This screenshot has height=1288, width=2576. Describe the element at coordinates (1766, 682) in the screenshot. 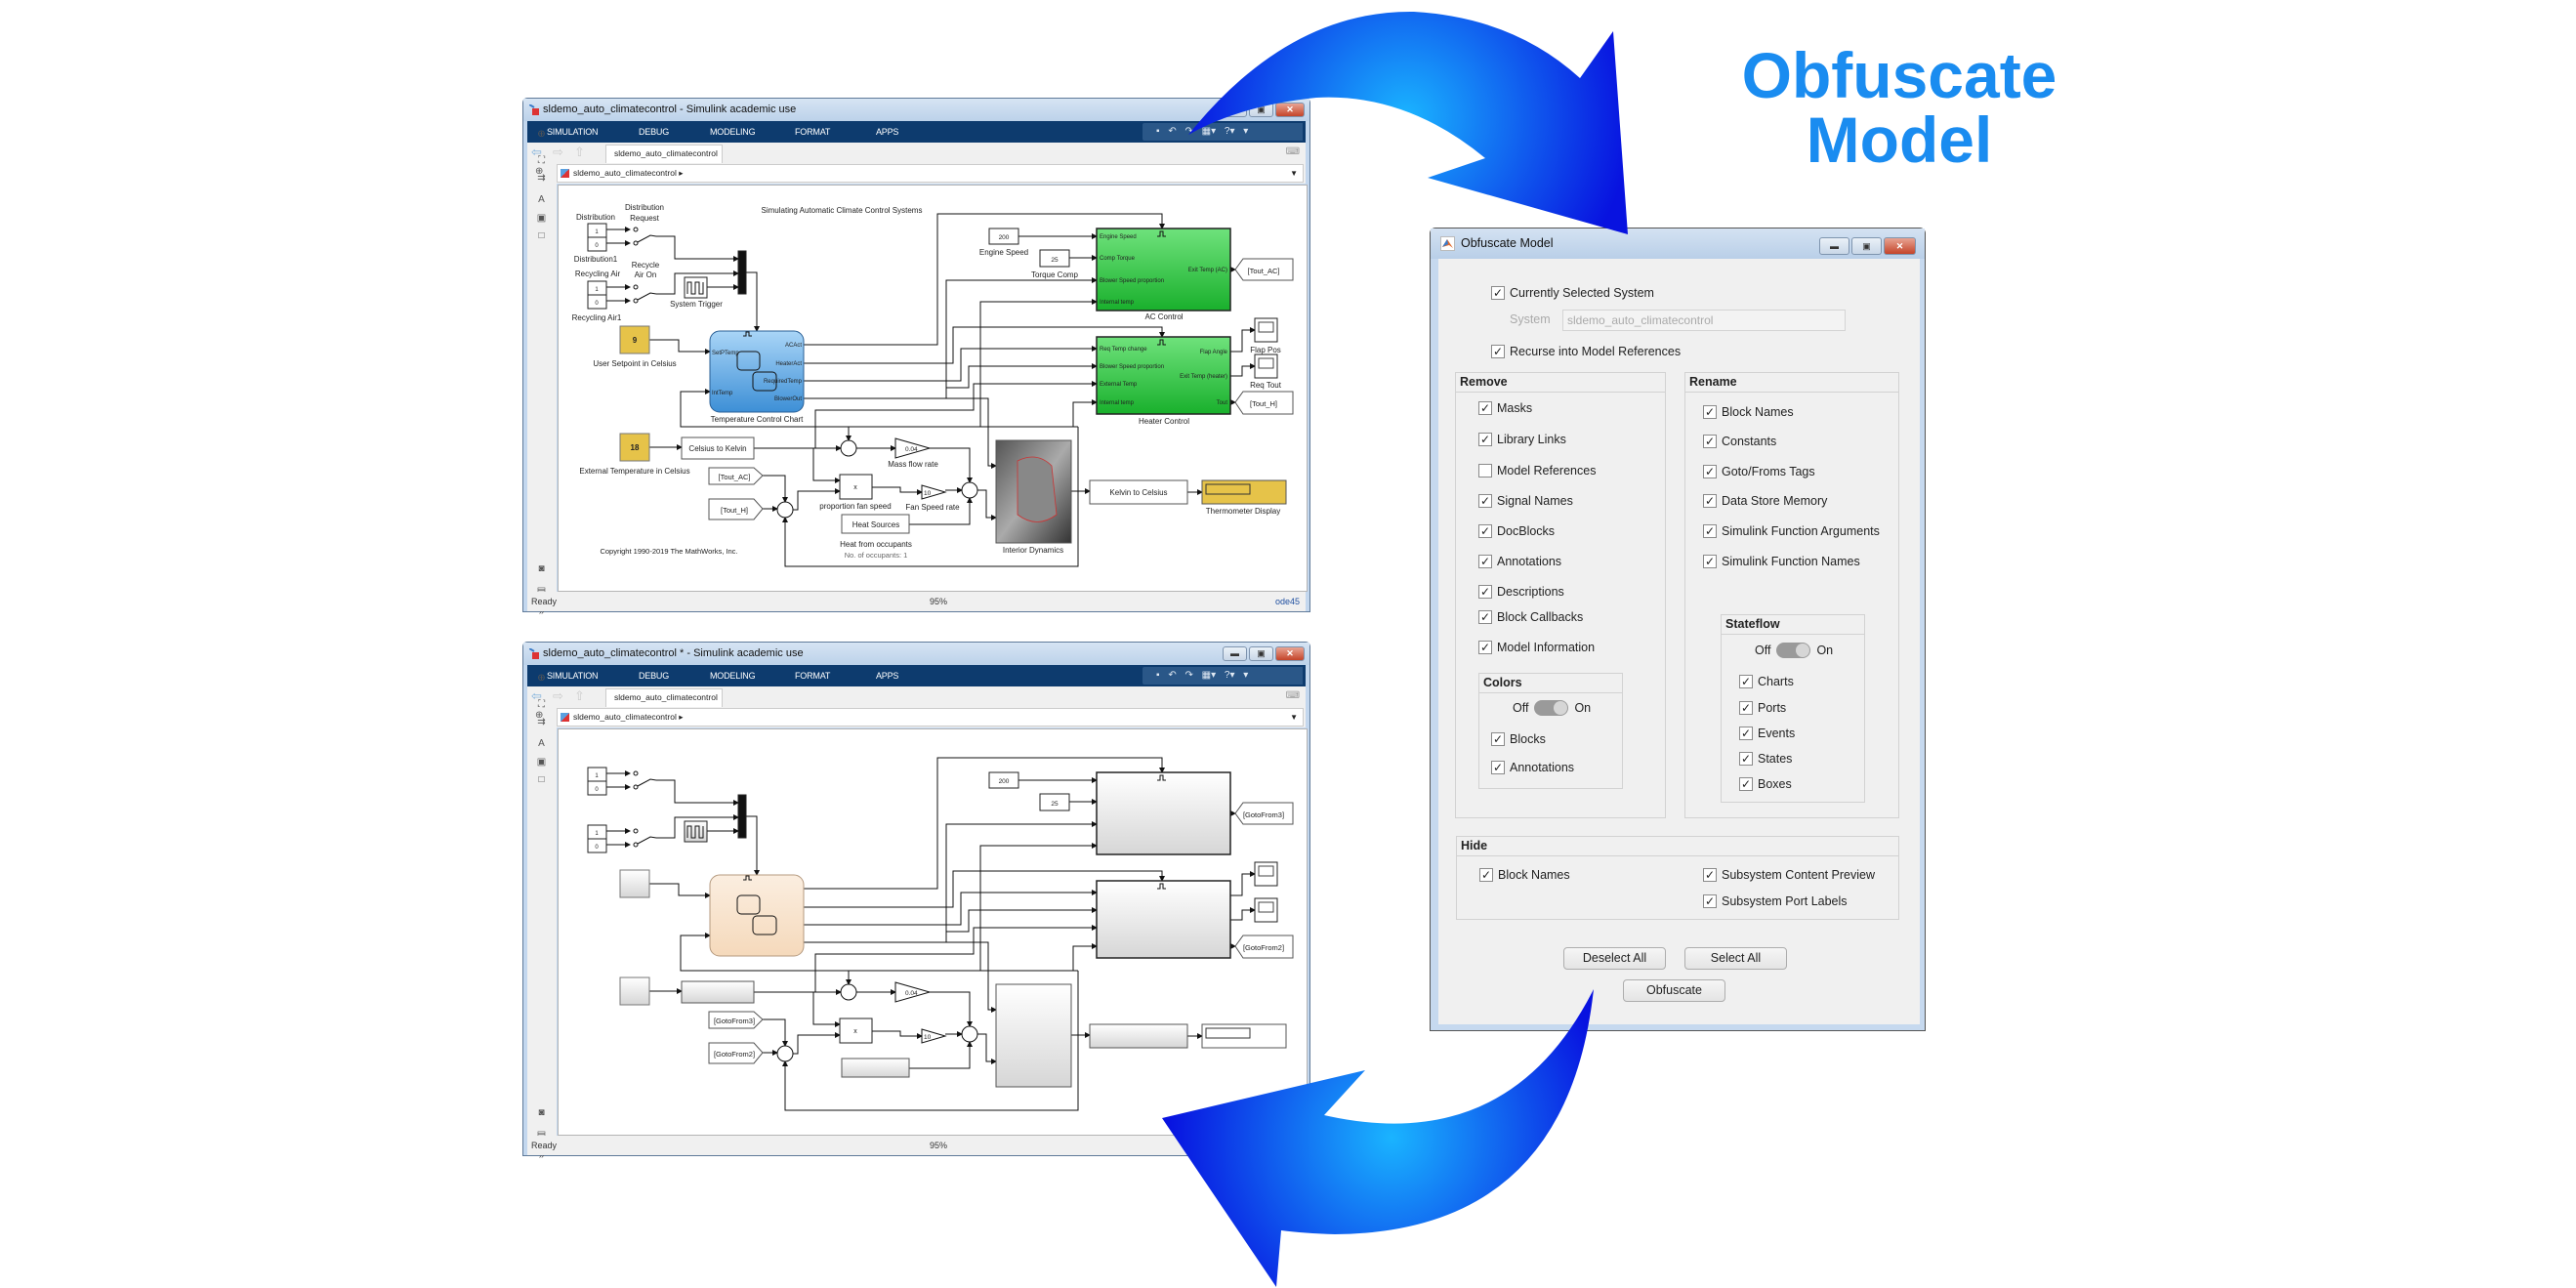

I see `stateflow-charts-checkbox: ✓ Charts` at that location.